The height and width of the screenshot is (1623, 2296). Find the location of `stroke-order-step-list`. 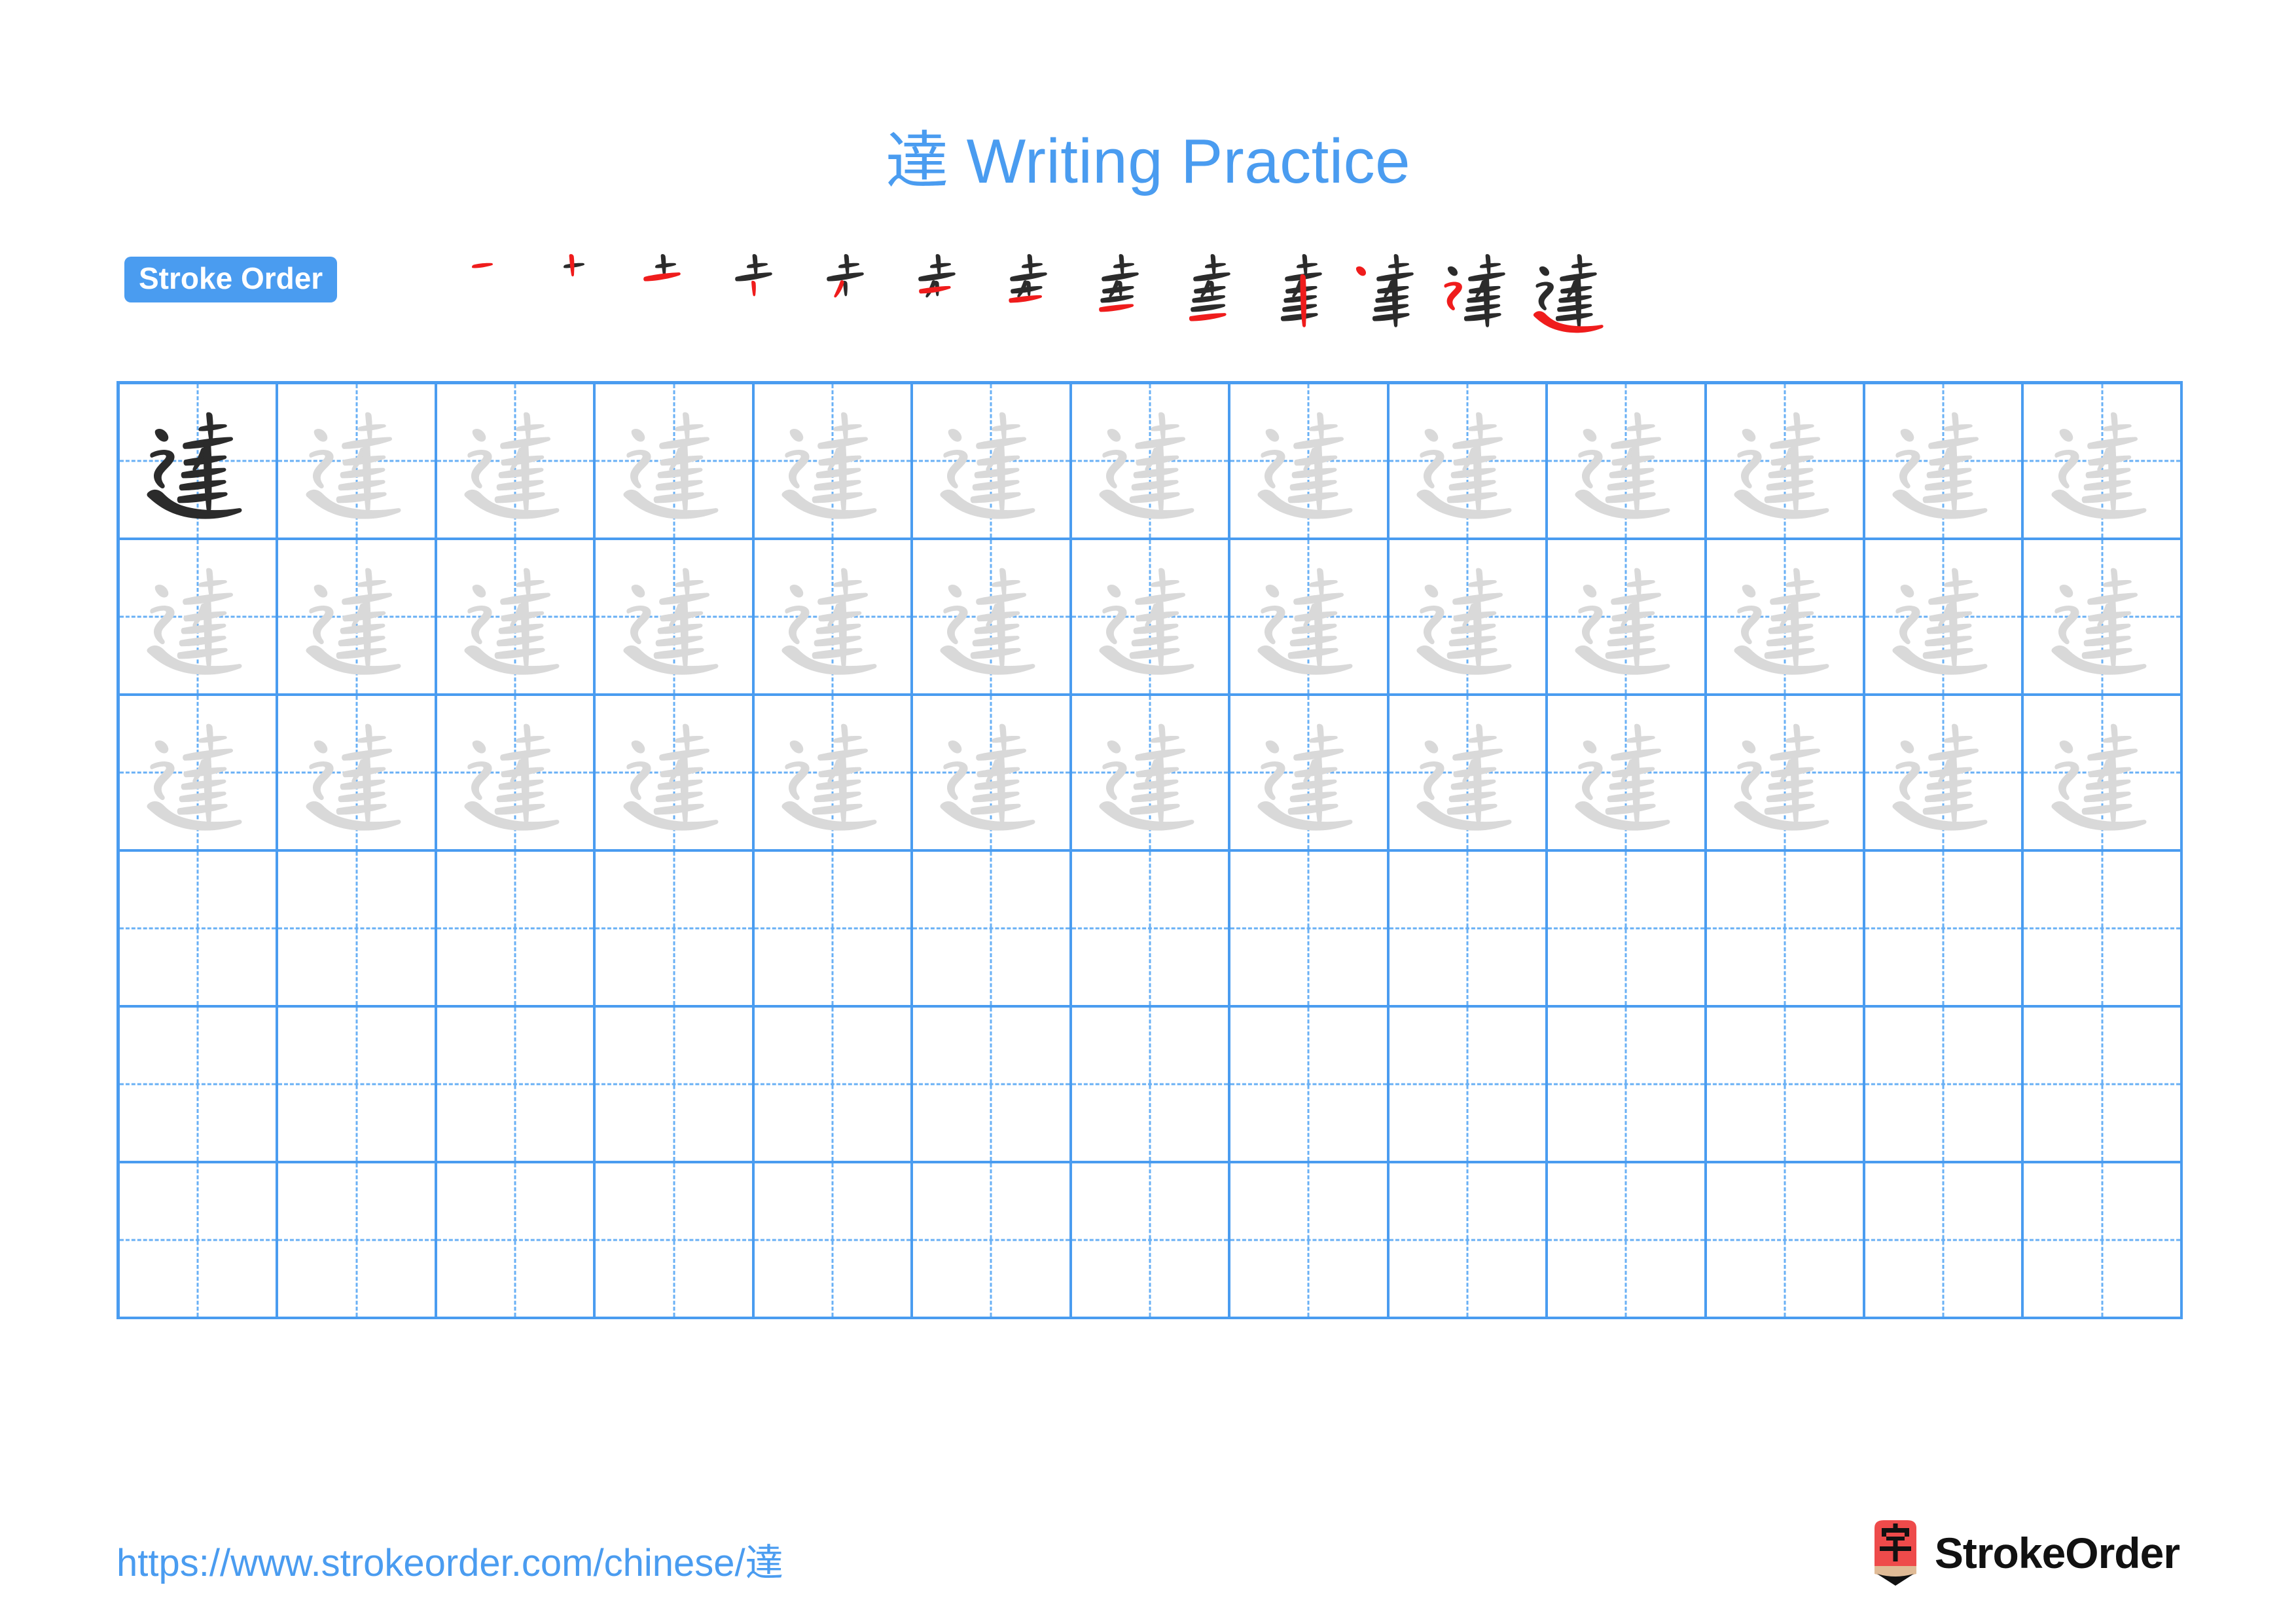

stroke-order-step-list is located at coordinates (1021, 290).